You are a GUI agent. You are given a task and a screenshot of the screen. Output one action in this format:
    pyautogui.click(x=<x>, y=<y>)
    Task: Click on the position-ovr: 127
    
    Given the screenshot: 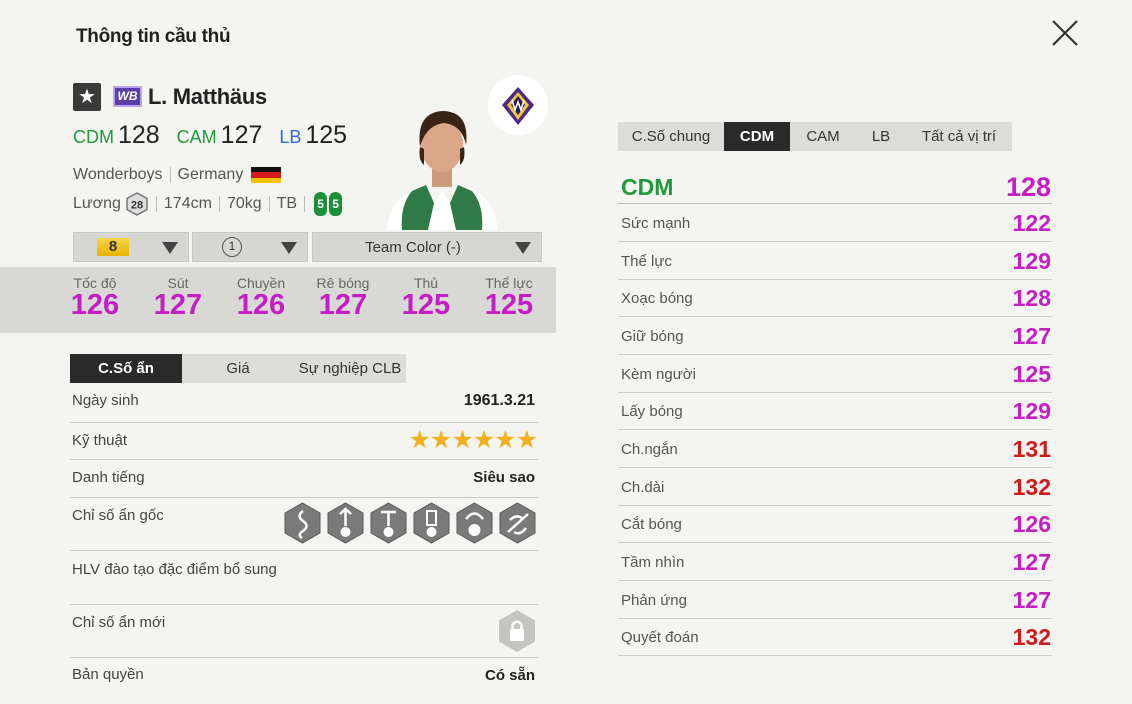 What is the action you would take?
    pyautogui.click(x=241, y=135)
    